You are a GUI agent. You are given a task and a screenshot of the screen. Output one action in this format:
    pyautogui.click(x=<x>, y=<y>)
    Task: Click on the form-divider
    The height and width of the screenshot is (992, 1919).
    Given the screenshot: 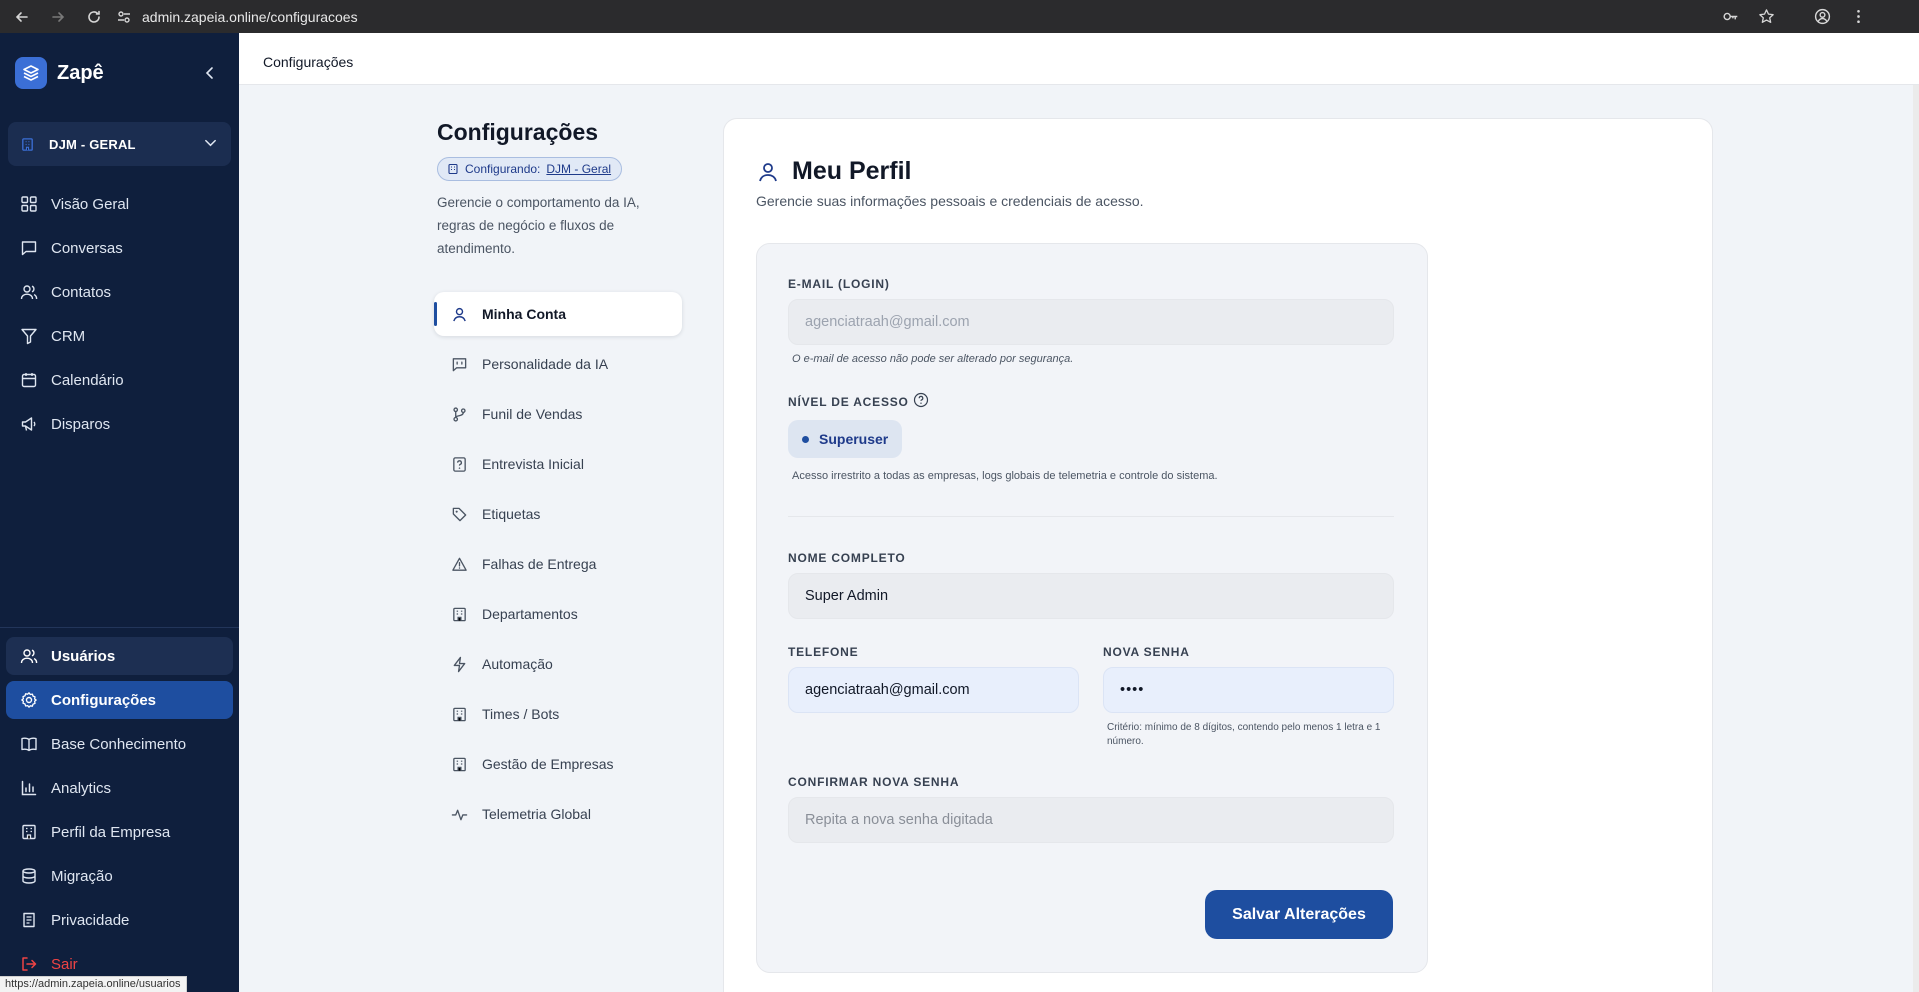 What is the action you would take?
    pyautogui.click(x=1091, y=516)
    